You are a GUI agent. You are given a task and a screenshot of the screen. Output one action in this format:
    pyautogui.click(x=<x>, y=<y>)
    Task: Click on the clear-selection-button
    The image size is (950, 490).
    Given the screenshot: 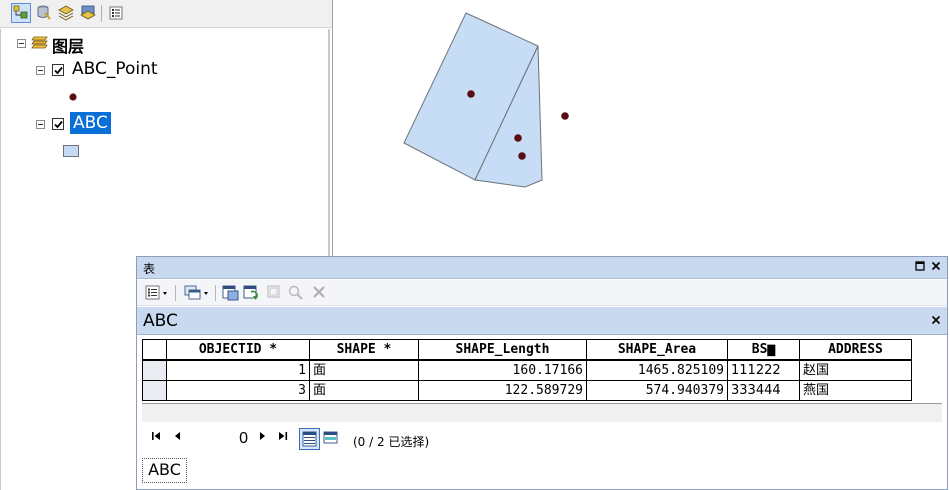 What is the action you would take?
    pyautogui.click(x=274, y=292)
    